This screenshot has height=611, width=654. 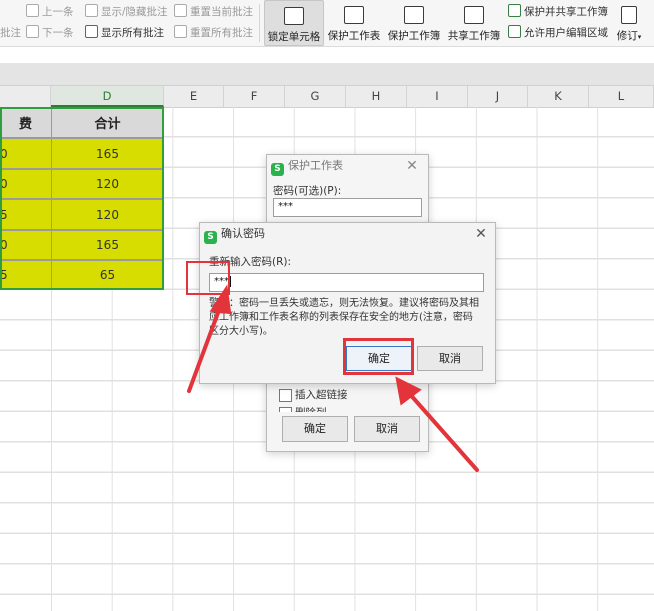 What do you see at coordinates (333, 378) in the screenshot?
I see `annotation-arrows` at bounding box center [333, 378].